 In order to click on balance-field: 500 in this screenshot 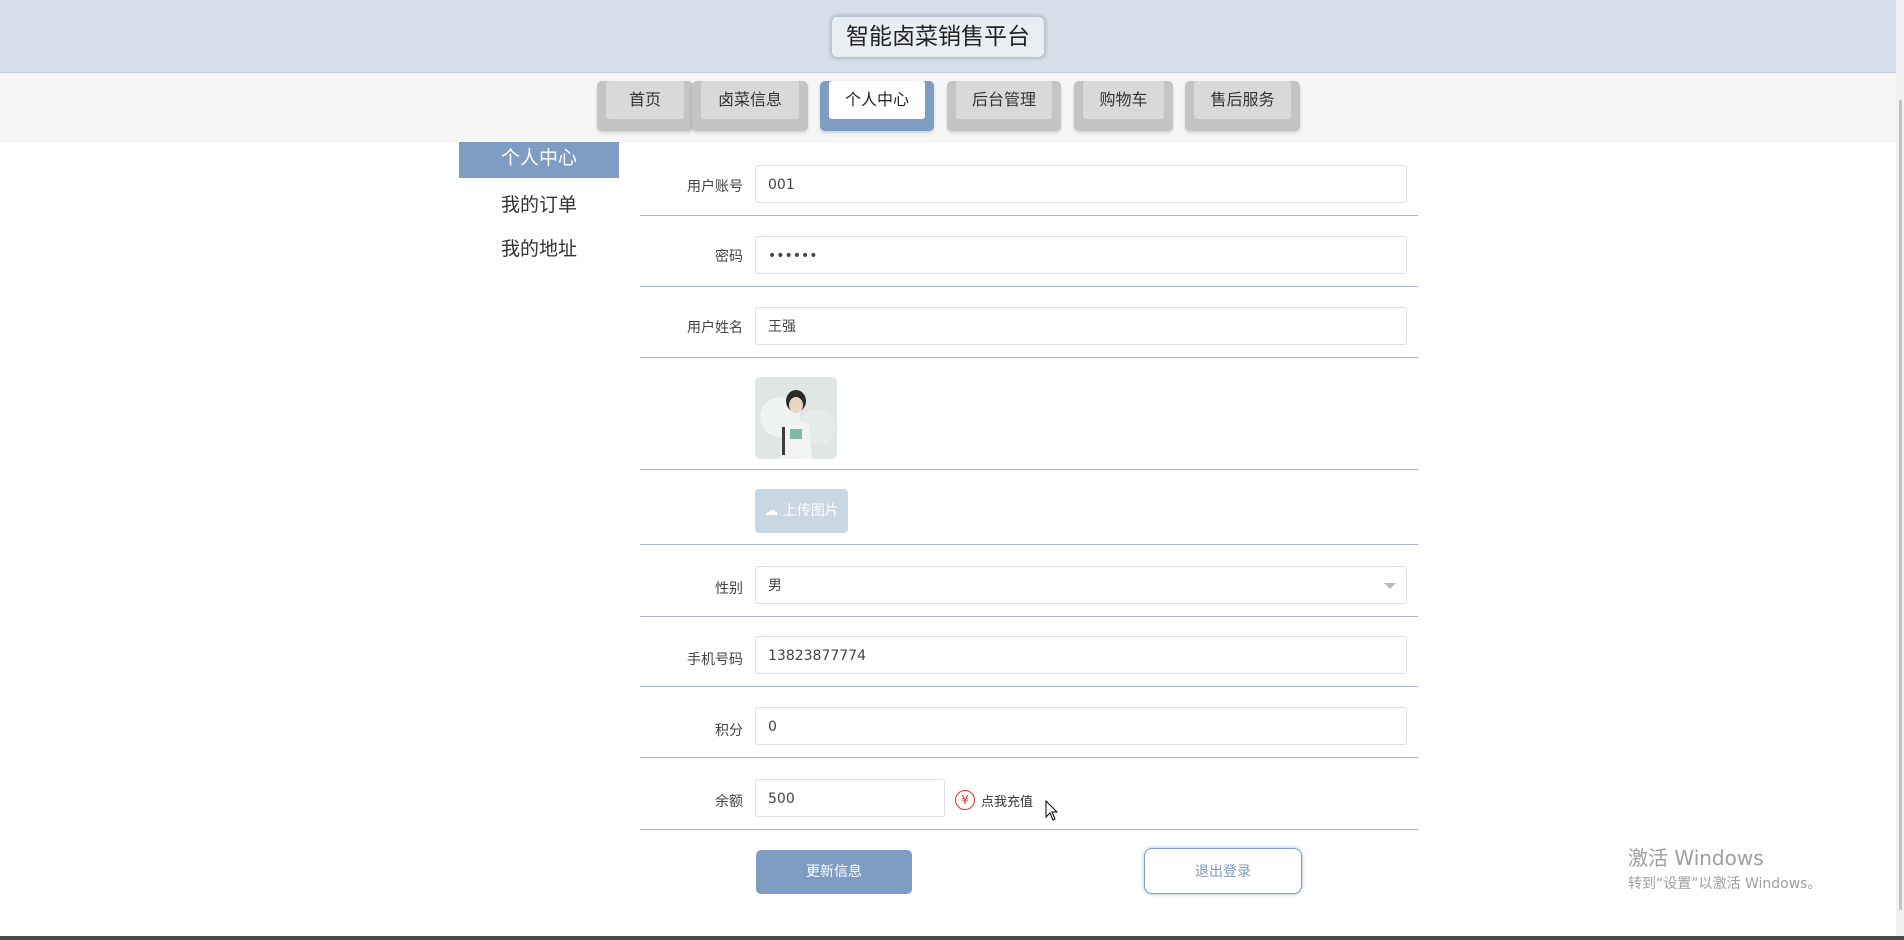, I will do `click(850, 798)`.